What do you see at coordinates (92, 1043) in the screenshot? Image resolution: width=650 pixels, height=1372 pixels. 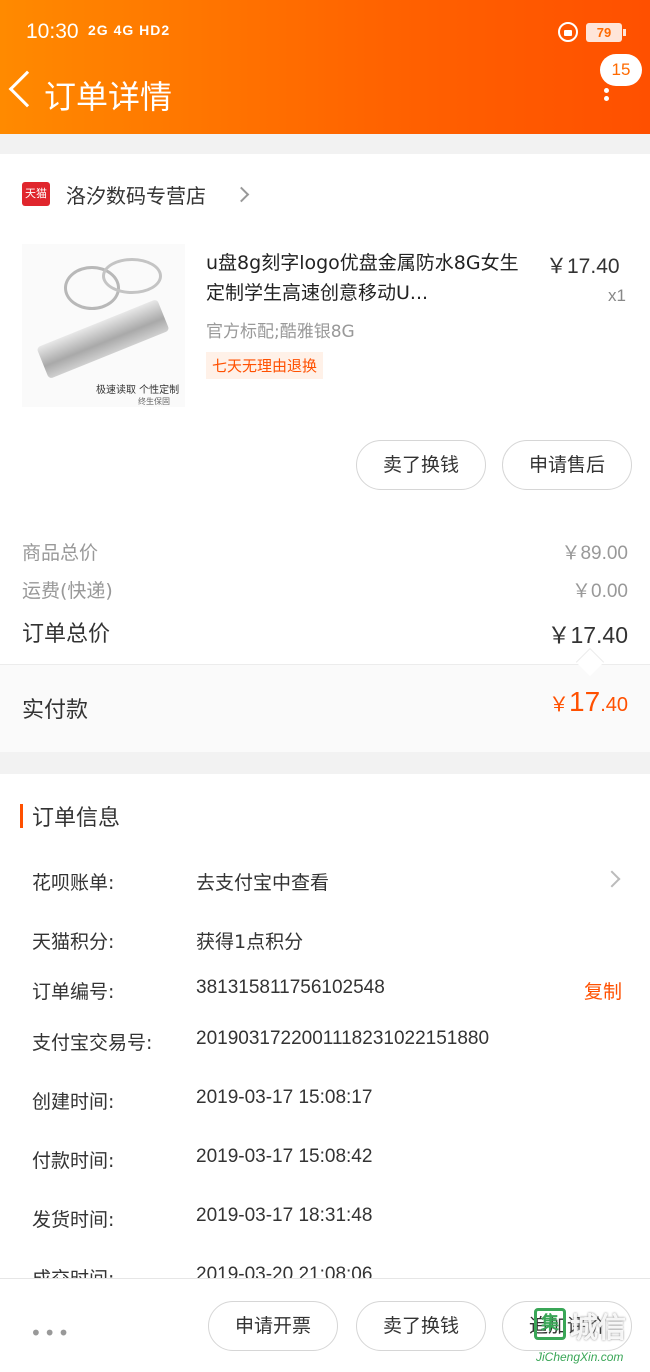 I see `alipay-trade-label: 支付宝交易号:` at bounding box center [92, 1043].